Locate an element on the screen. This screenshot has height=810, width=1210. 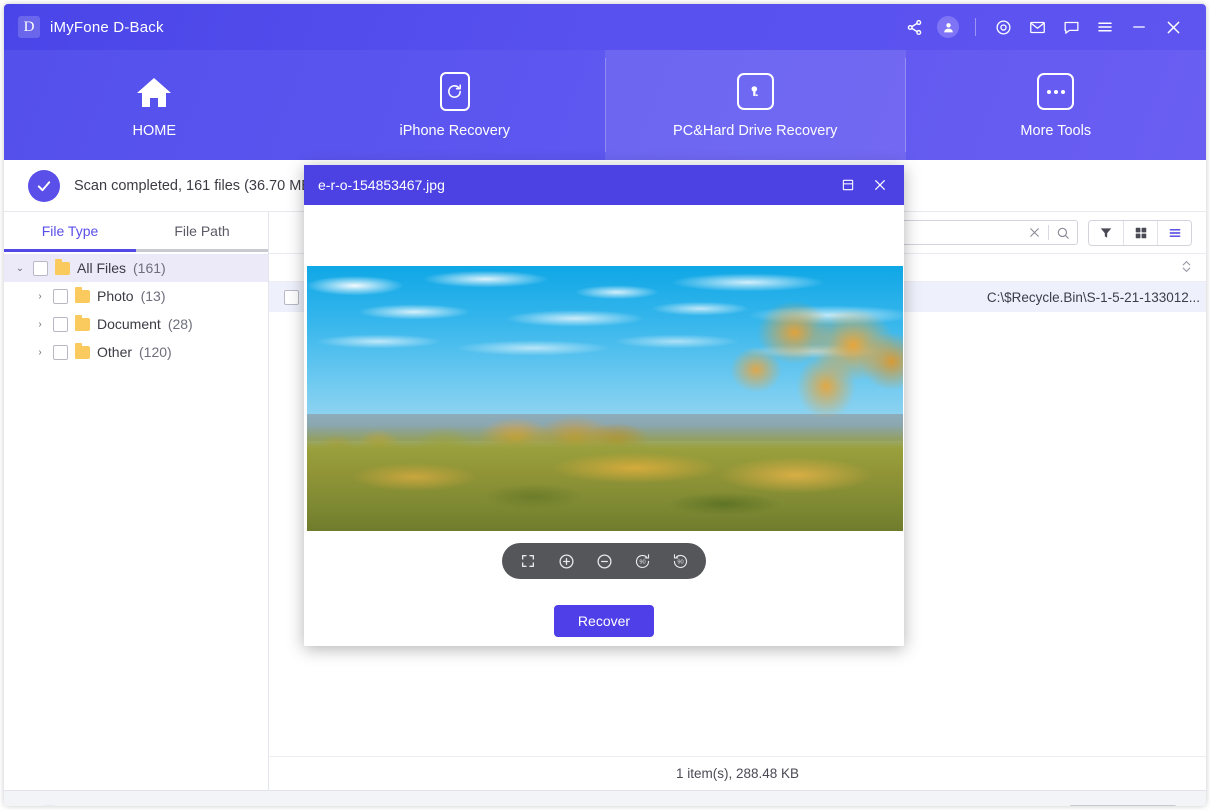
sort-icon is located at coordinates (1193, 268).